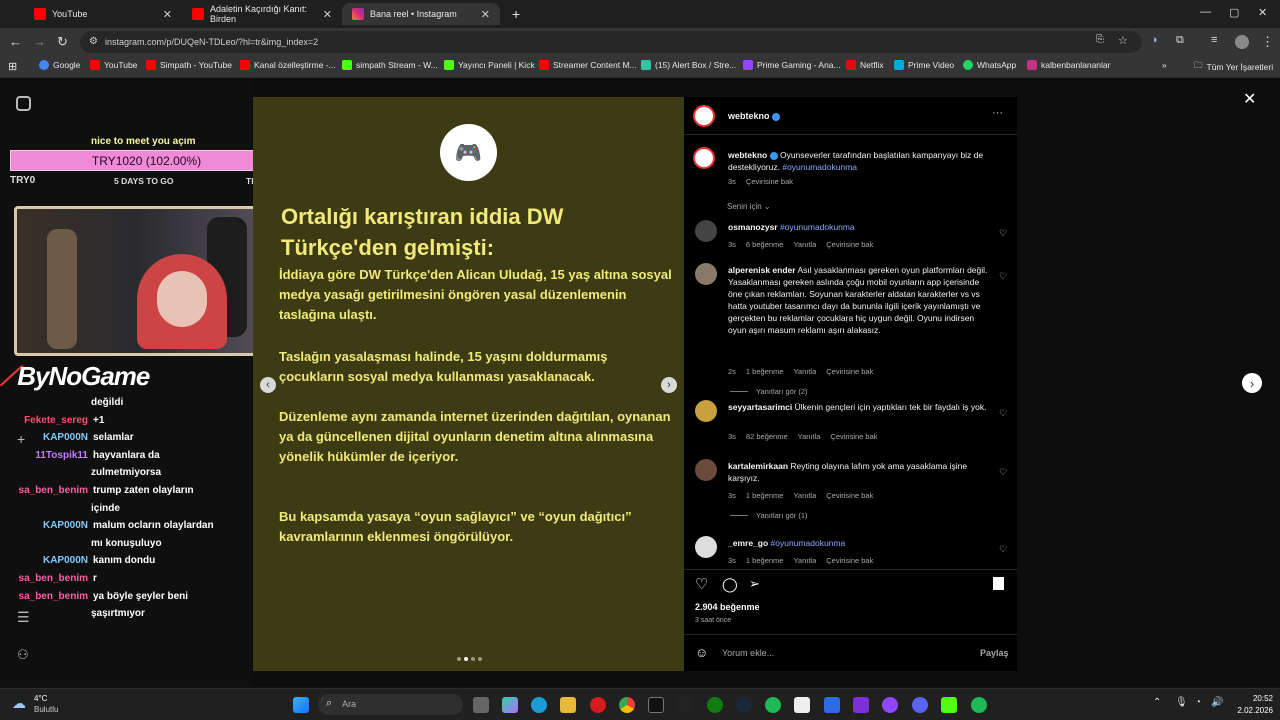  I want to click on comment-username: osmanozysr, so click(753, 227).